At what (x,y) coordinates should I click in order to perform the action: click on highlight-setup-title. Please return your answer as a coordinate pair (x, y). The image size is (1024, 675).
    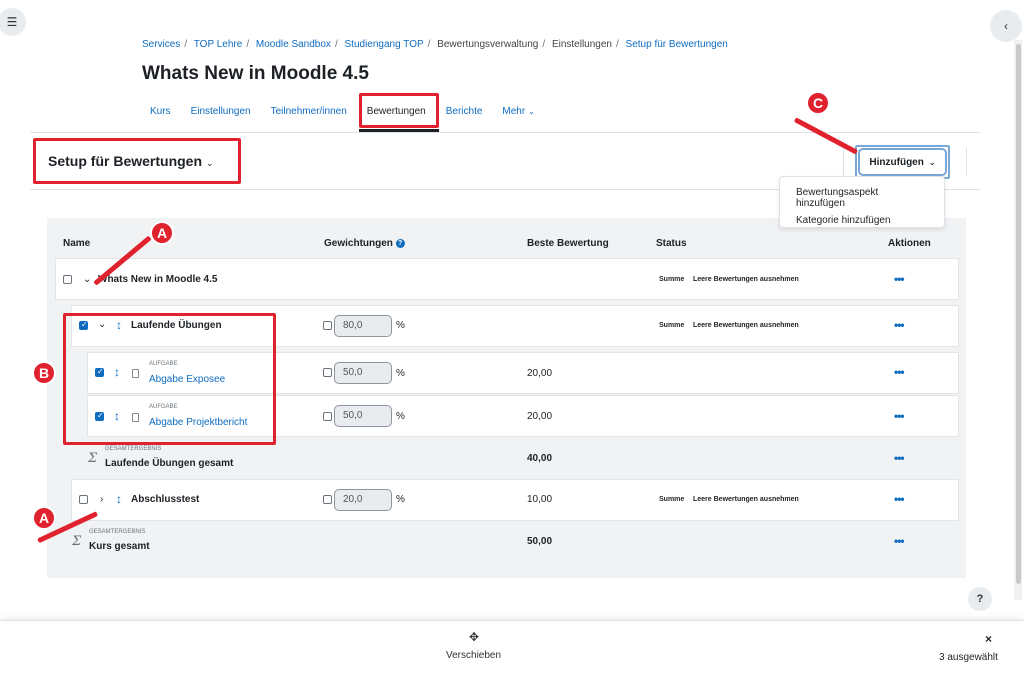
    Looking at the image, I should click on (137, 161).